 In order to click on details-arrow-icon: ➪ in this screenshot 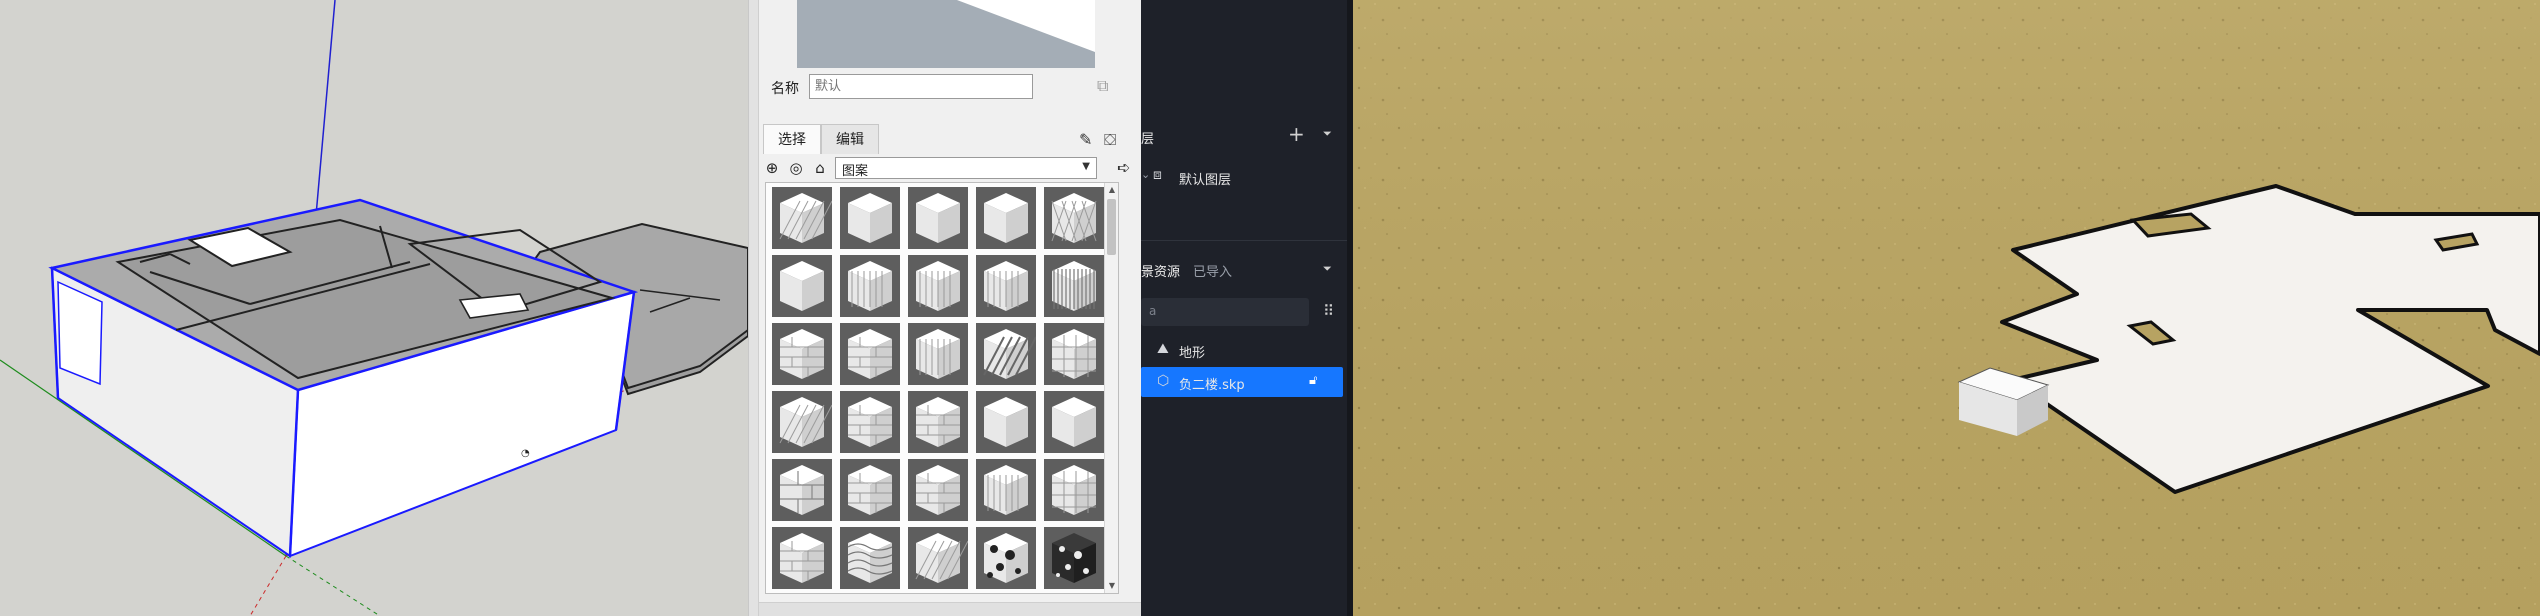, I will do `click(1127, 167)`.